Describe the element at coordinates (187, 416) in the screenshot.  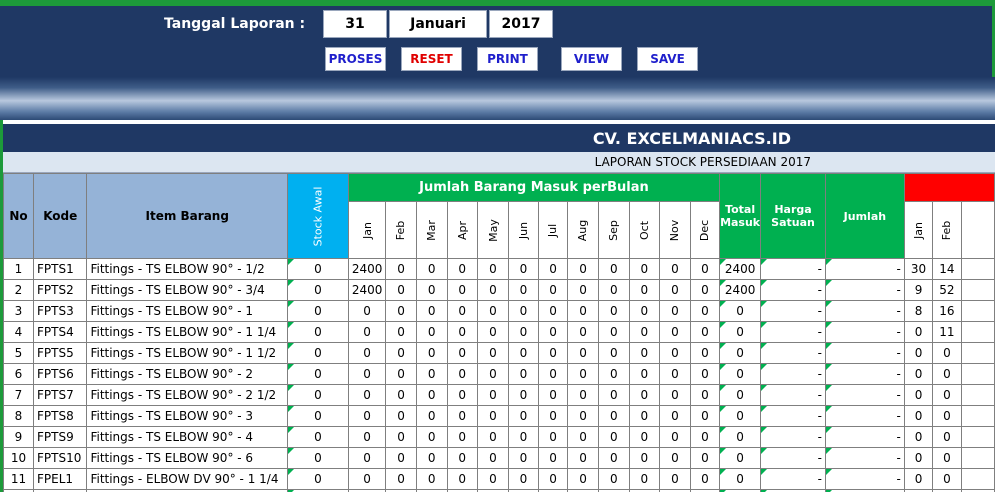
I see `cell-item: Fittings - TS ELBOW 90° - 3` at that location.